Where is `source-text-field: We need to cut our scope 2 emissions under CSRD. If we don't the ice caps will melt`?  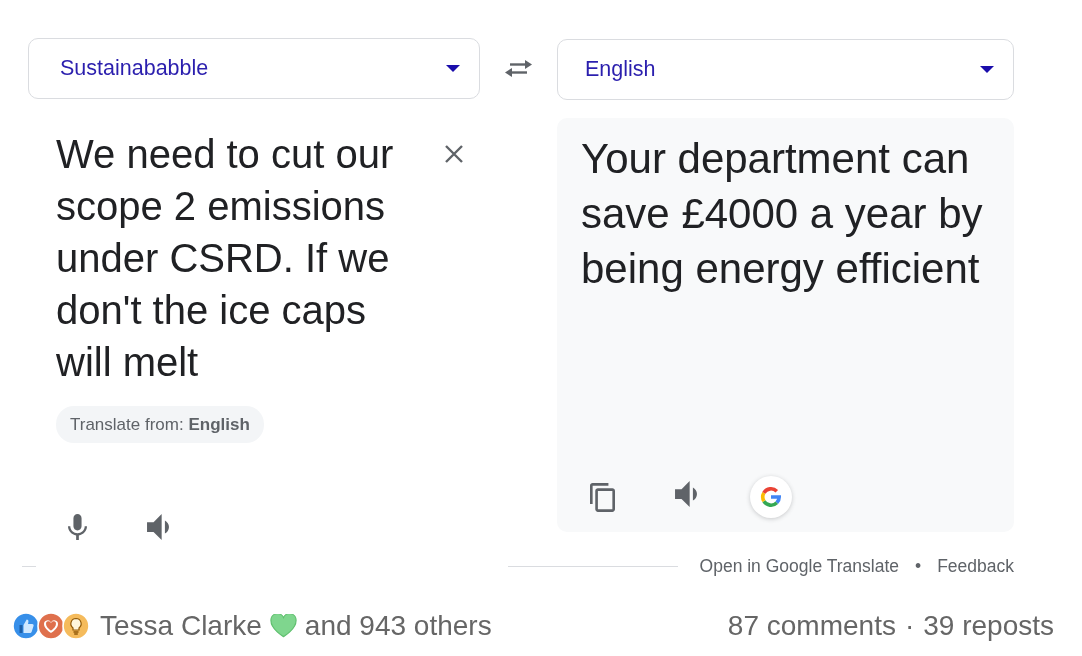 source-text-field: We need to cut our scope 2 emissions under CSRD. If we don't the ice caps will melt is located at coordinates (236, 258).